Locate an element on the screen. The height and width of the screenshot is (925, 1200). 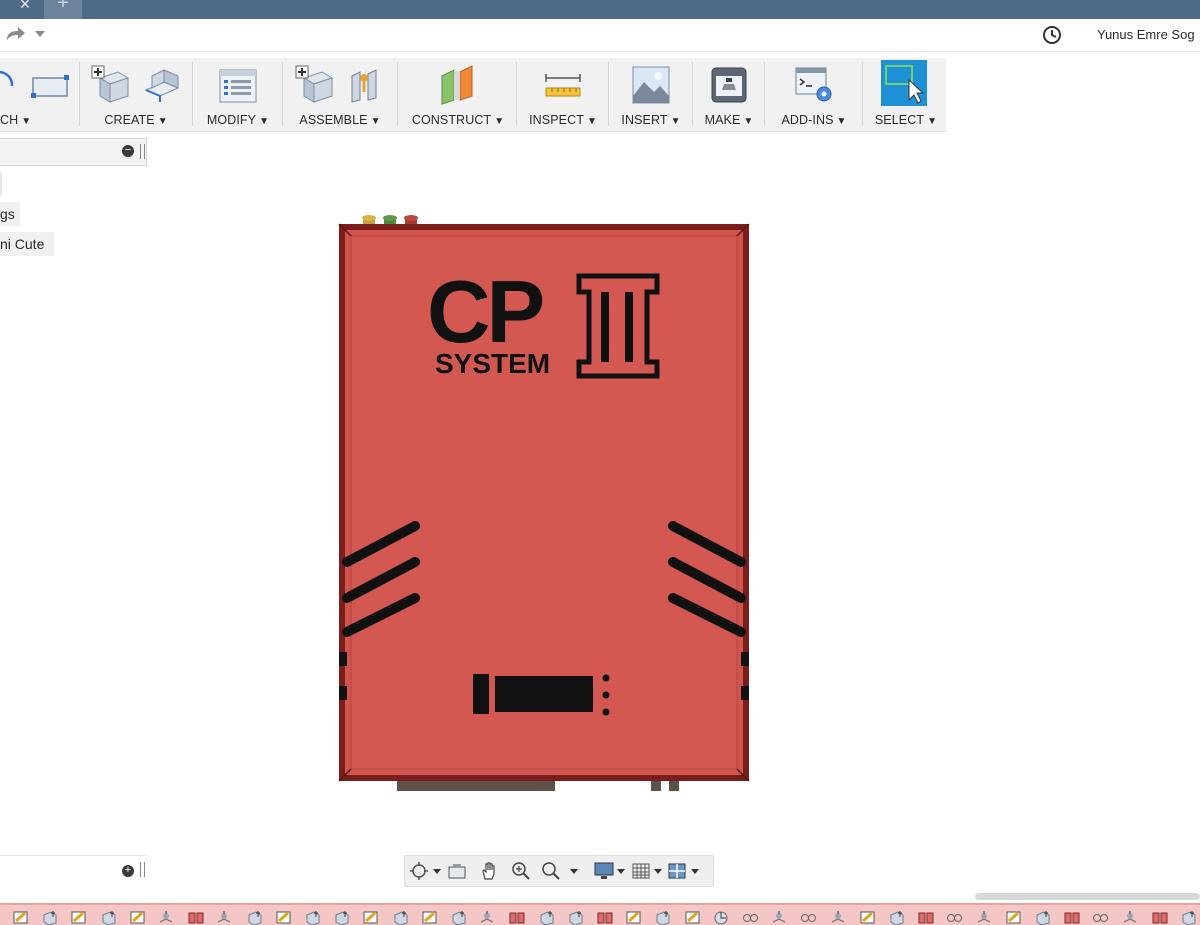
job-status-clock-icon is located at coordinates (1052, 35).